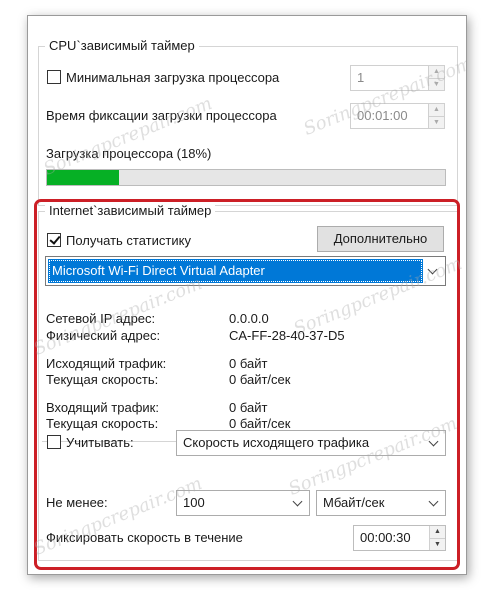  Describe the element at coordinates (54, 77) in the screenshot. I see `min-cpu-load-checkbox` at that location.